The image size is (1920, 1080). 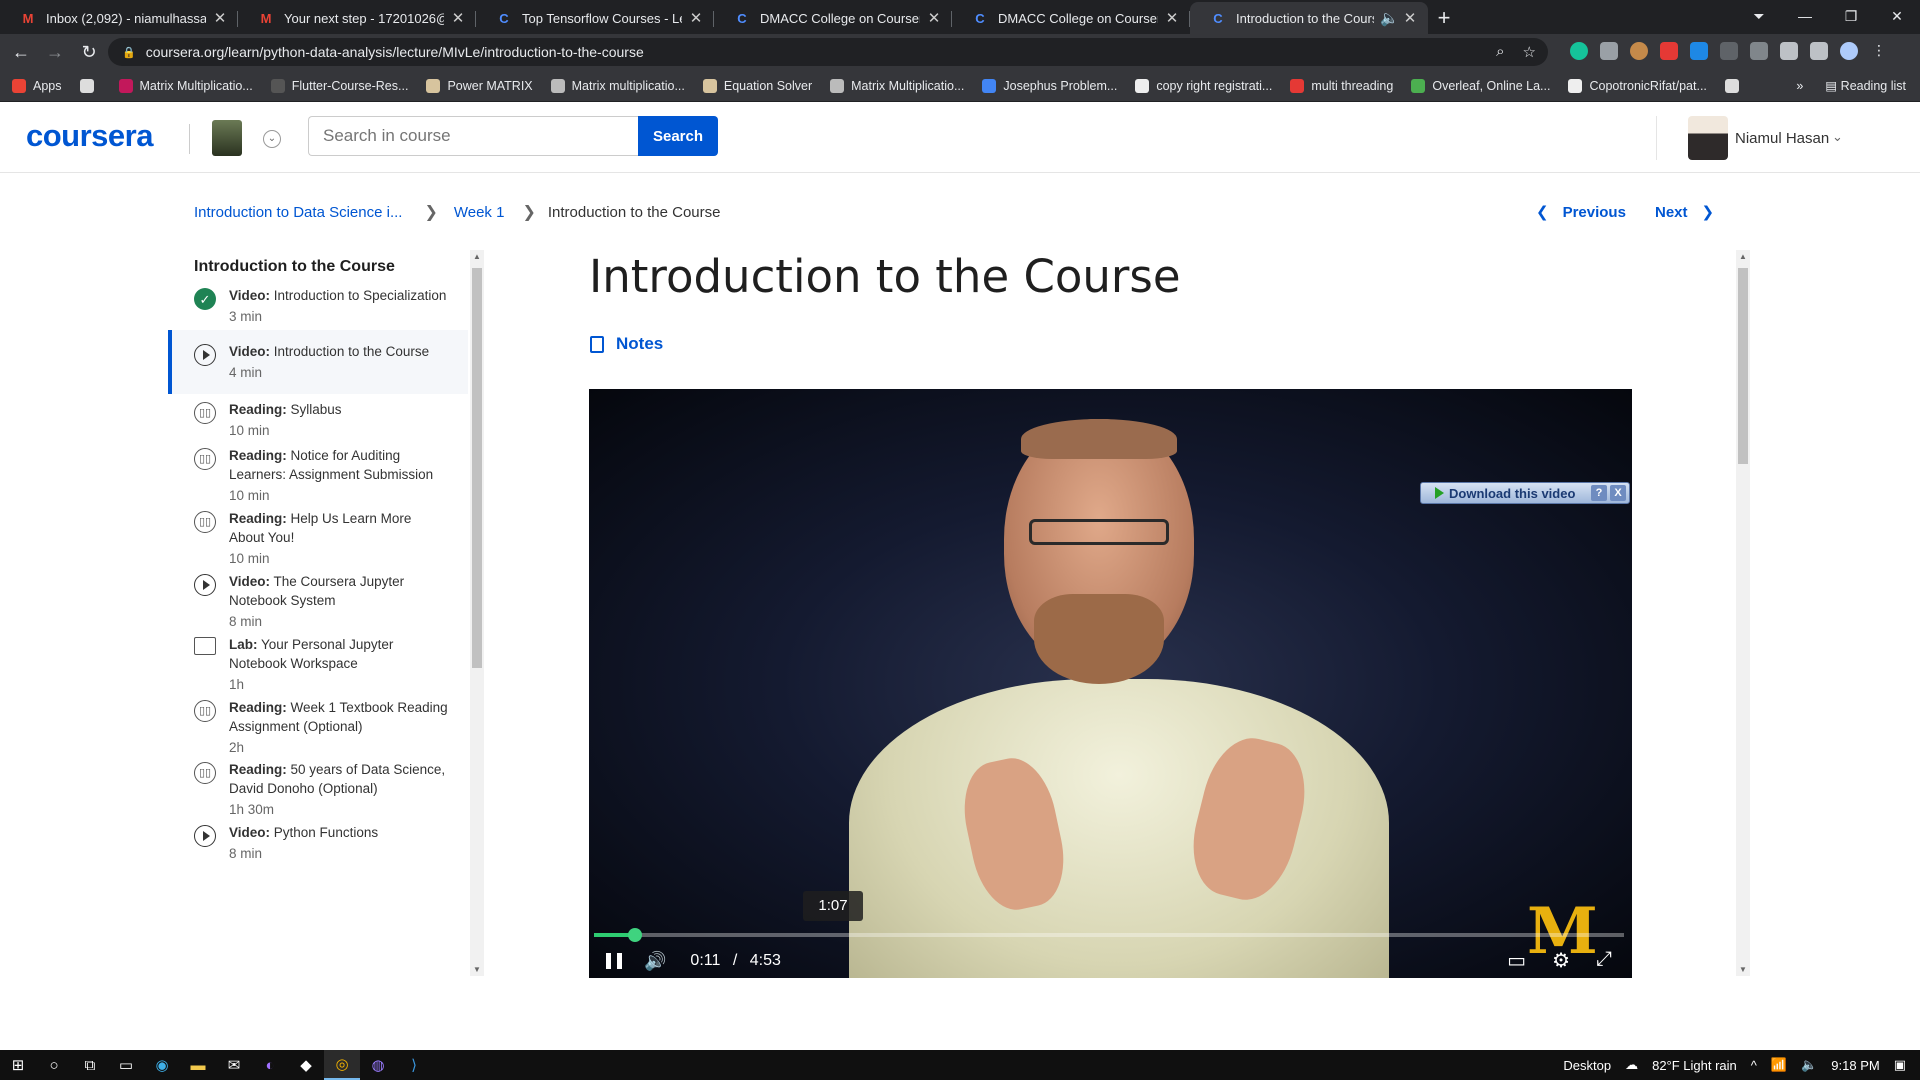 What do you see at coordinates (342, 1065) in the screenshot?
I see `chrome-taskbar-icon: ◎` at bounding box center [342, 1065].